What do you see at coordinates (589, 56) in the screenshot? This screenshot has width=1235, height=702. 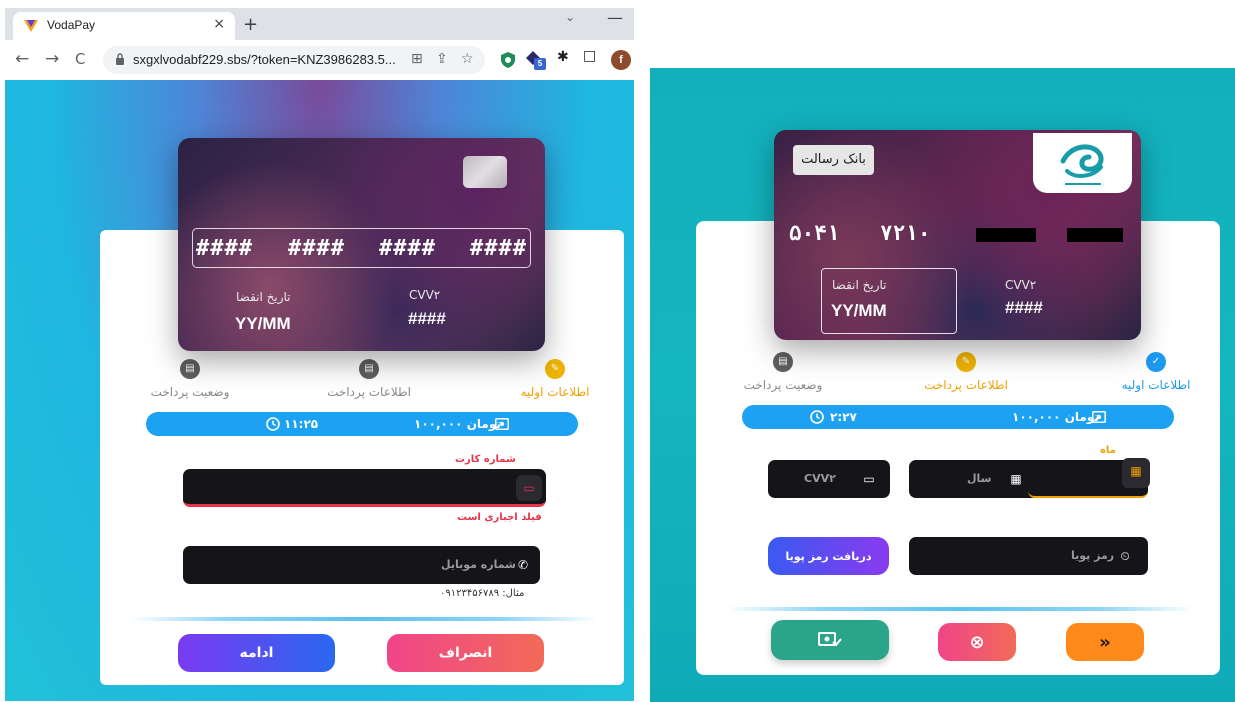 I see `side-panel-icon: □` at bounding box center [589, 56].